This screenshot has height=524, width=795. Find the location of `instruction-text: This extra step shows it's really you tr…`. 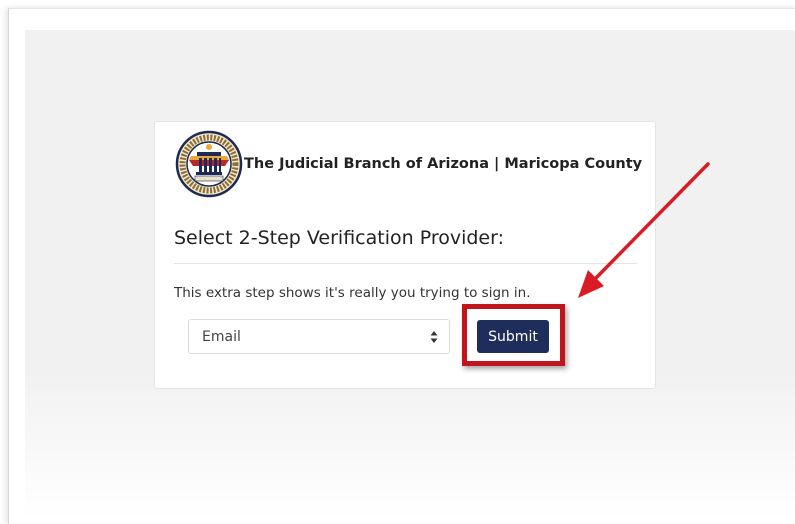

instruction-text: This extra step shows it's really you tr… is located at coordinates (352, 293).